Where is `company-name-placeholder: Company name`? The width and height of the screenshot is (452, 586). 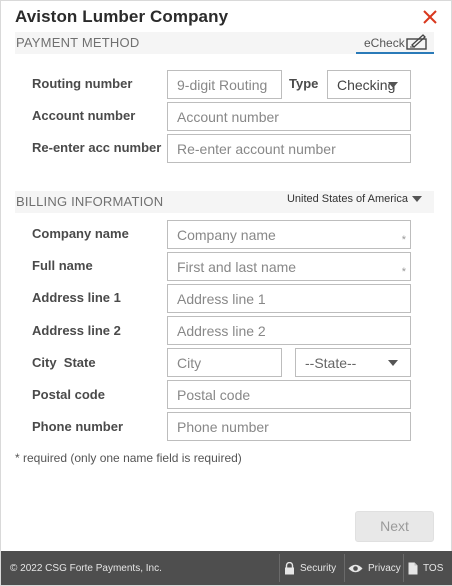 company-name-placeholder: Company name is located at coordinates (226, 235).